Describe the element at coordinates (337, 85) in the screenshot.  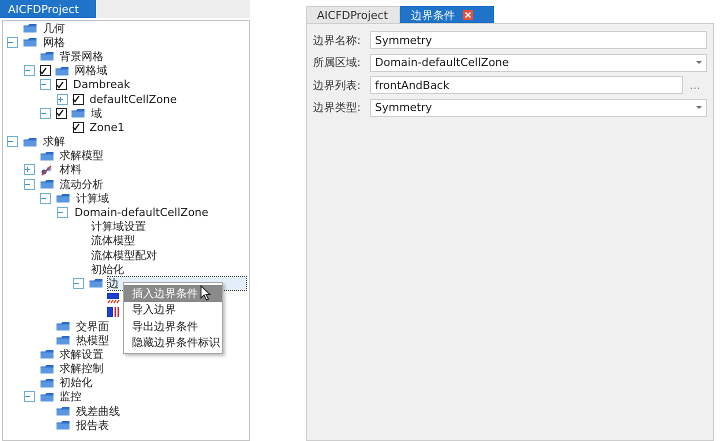
I see `field-label: 边界列表:` at that location.